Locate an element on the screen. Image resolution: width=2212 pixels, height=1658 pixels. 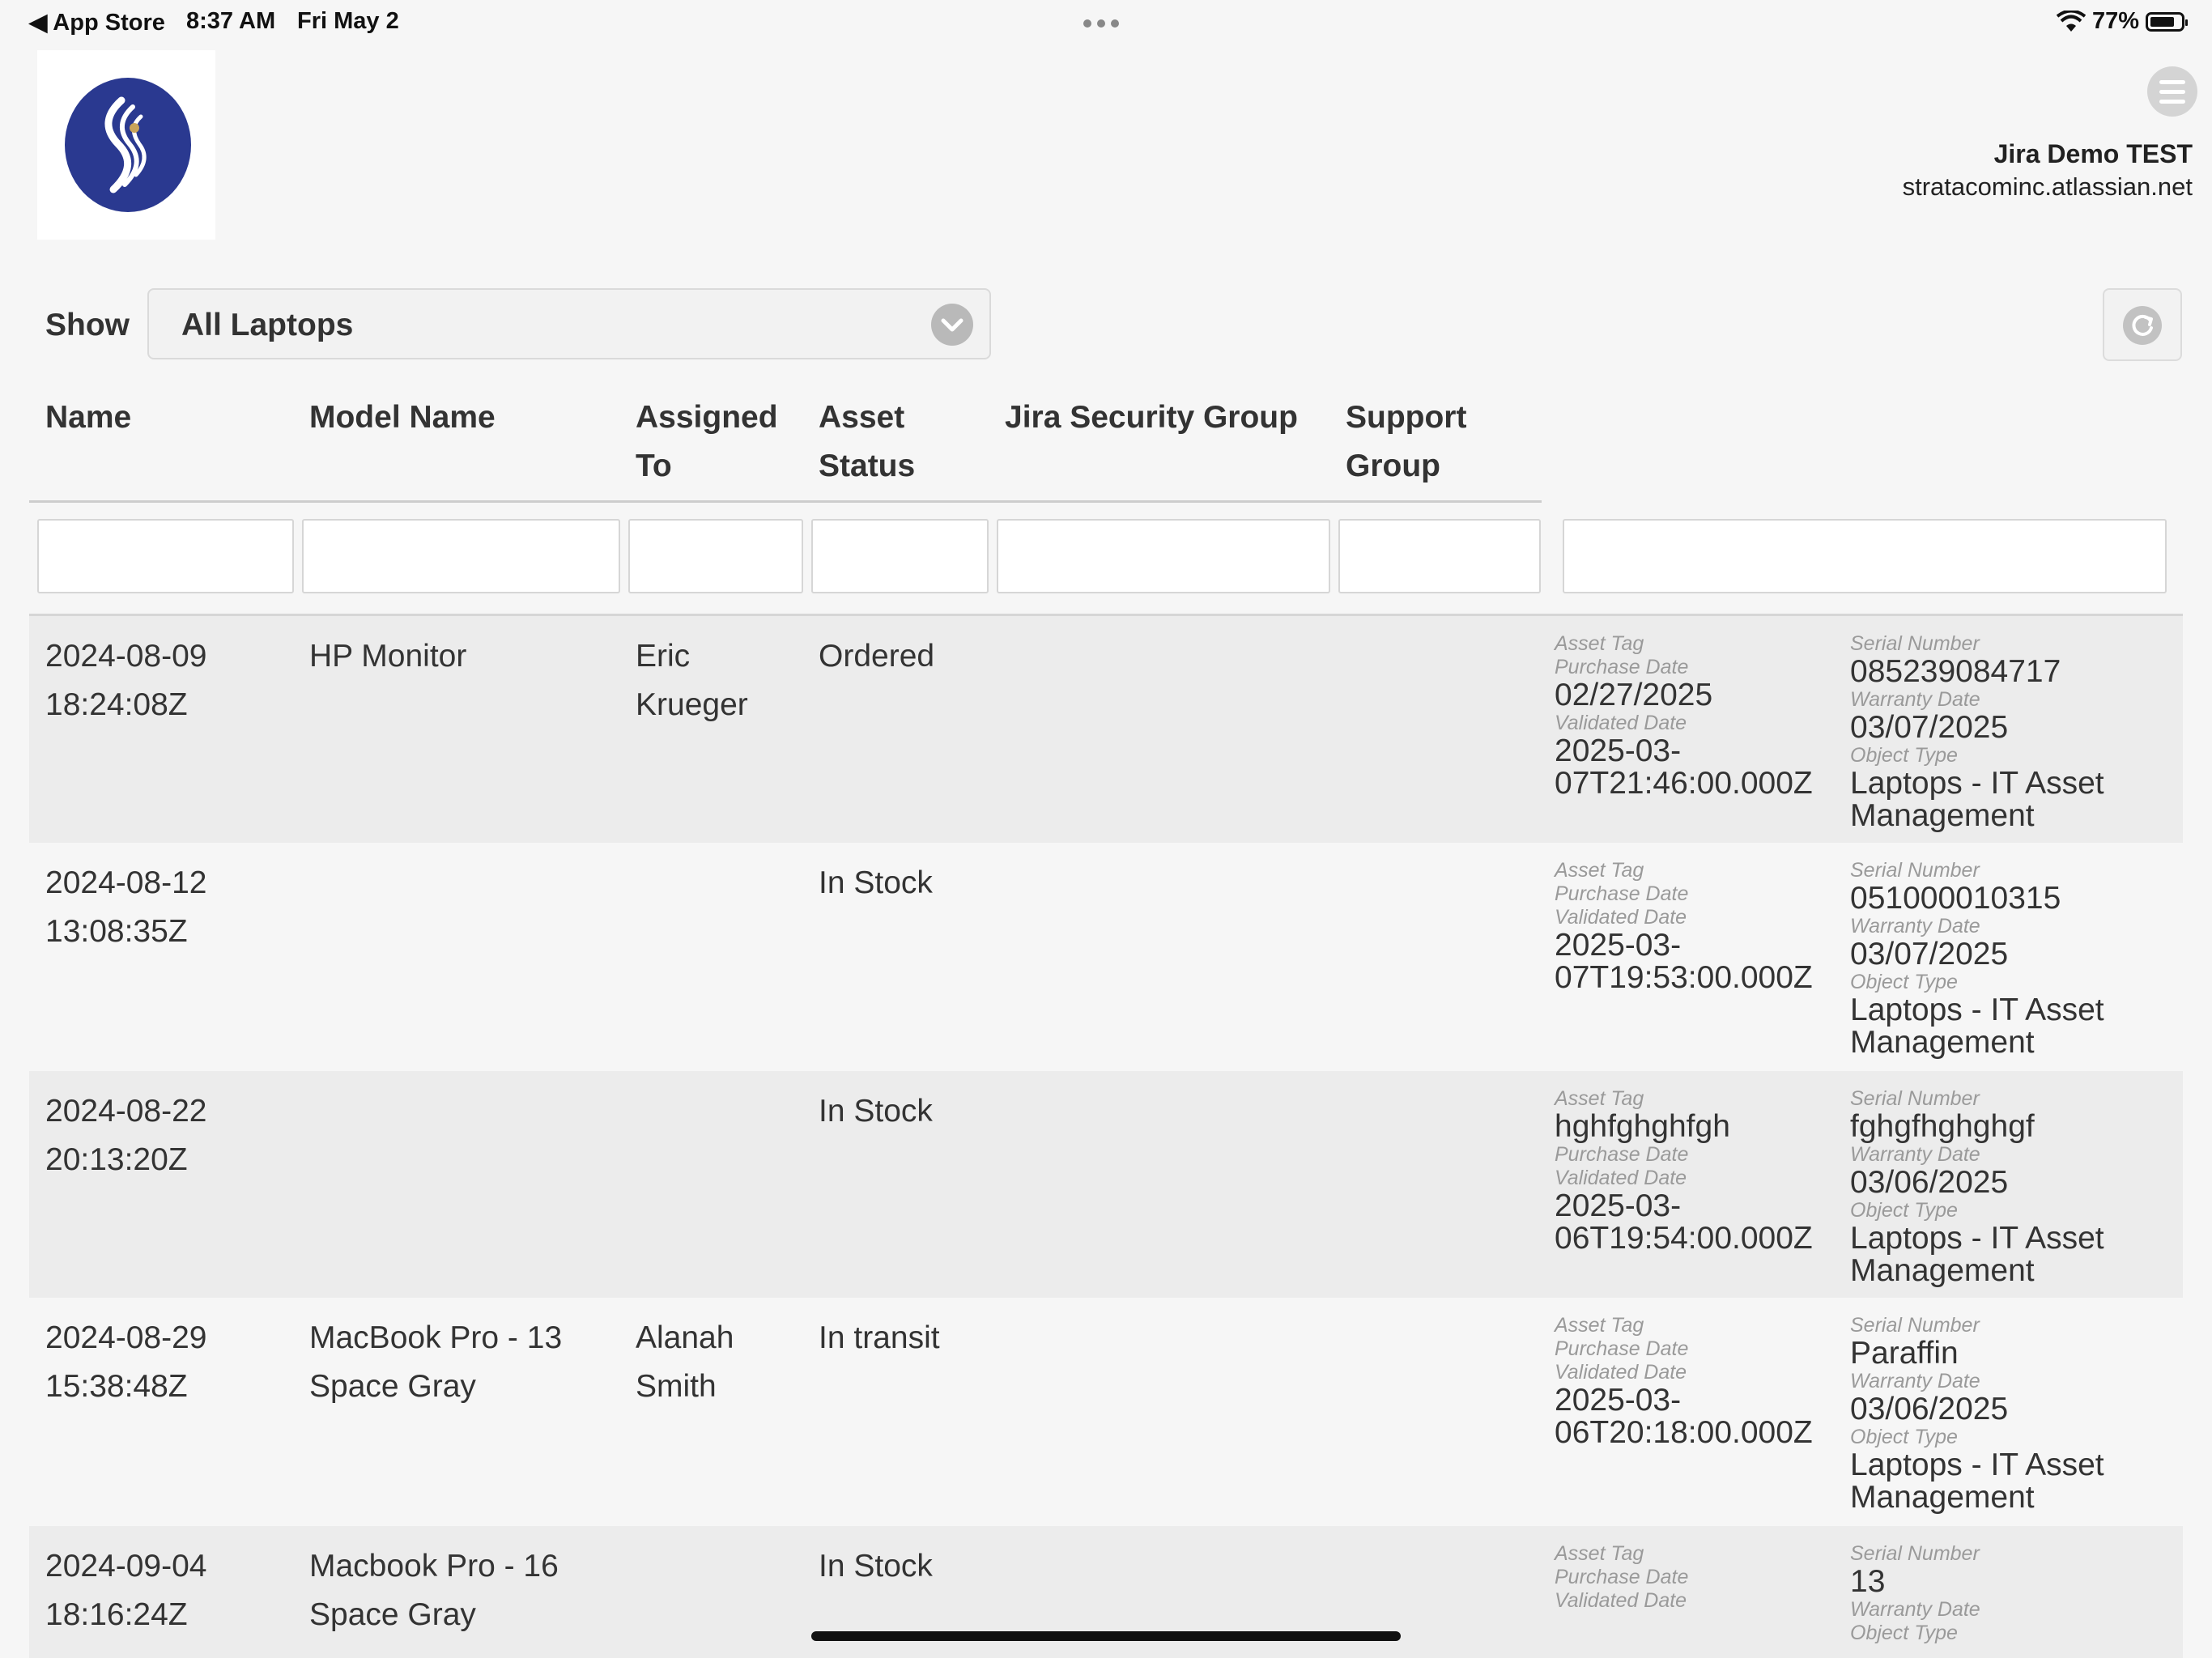
refresh-button is located at coordinates (2143, 324).